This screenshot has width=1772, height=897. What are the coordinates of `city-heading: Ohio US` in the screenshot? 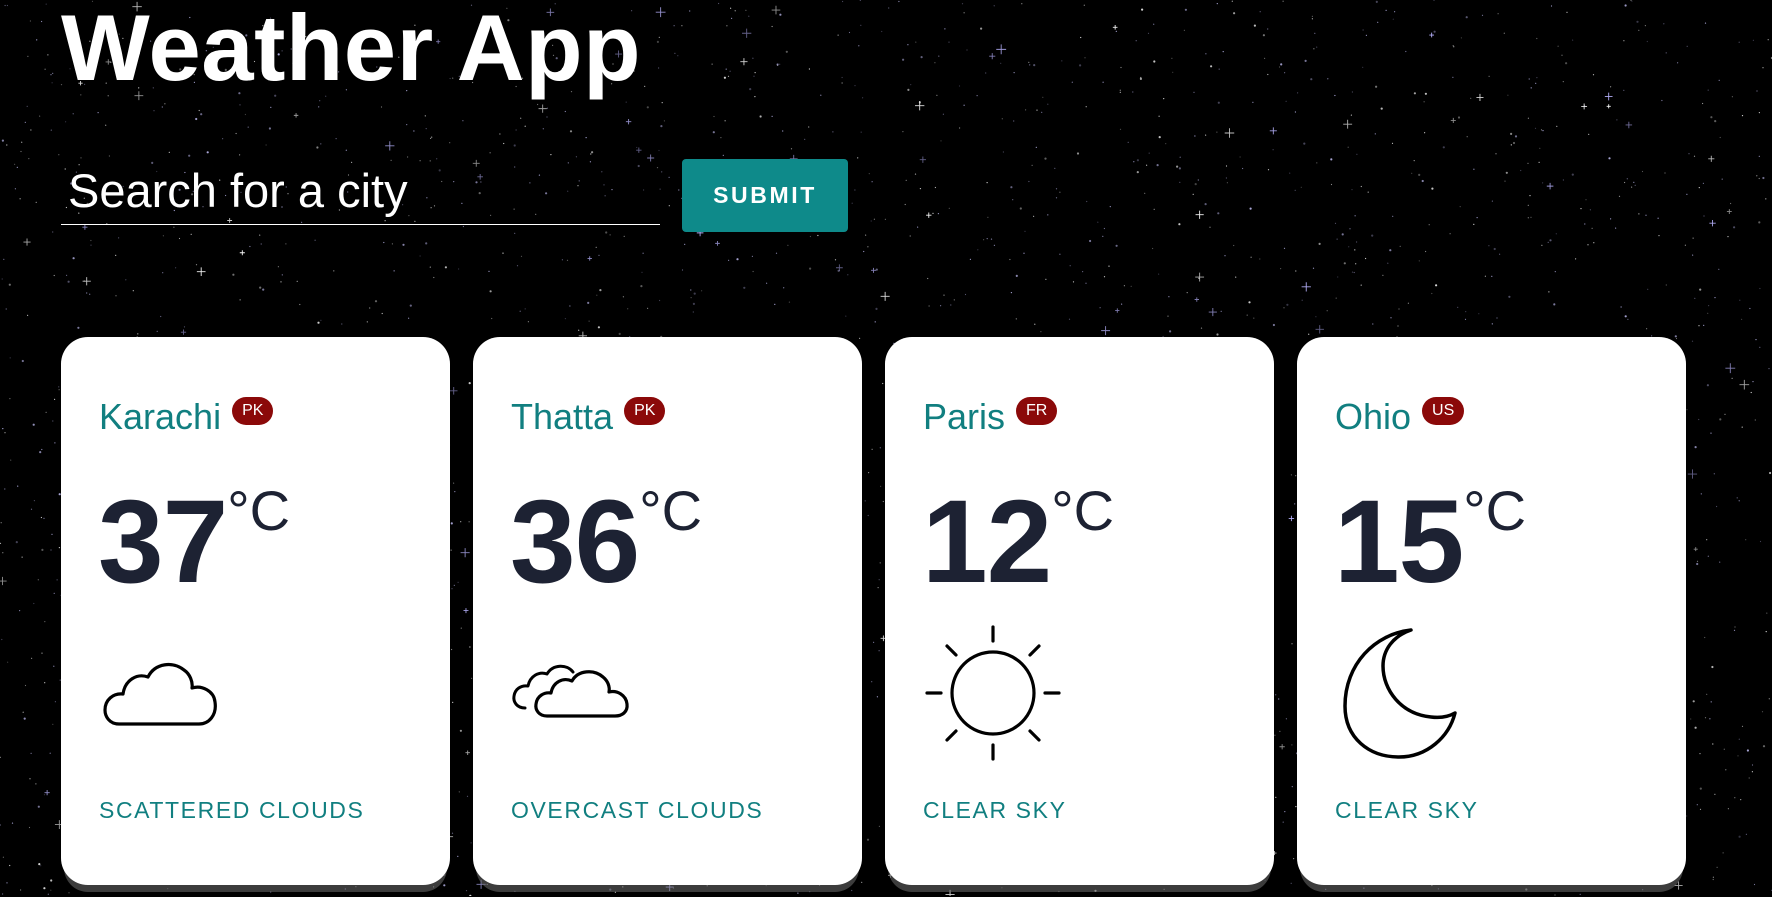 It's located at (1400, 417).